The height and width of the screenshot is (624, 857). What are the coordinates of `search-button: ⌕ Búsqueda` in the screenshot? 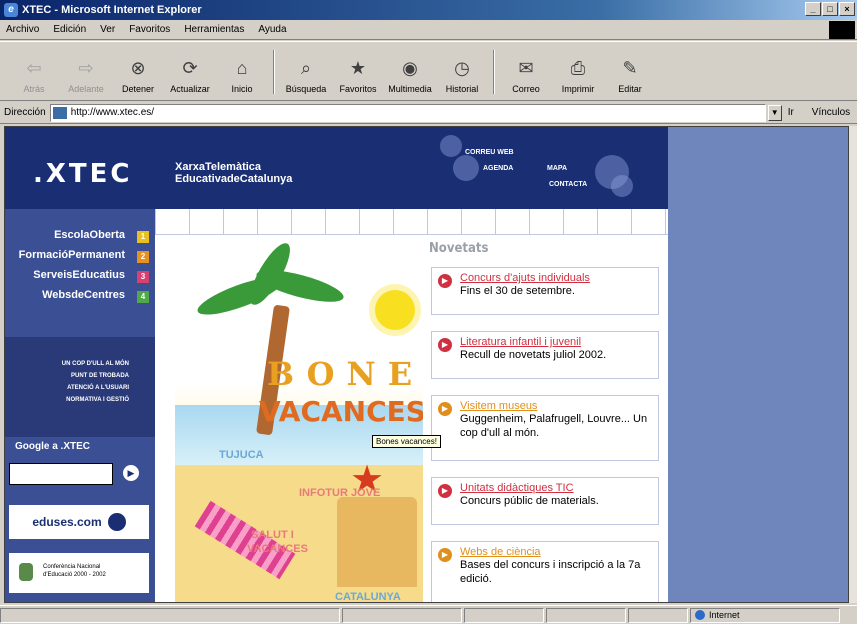 It's located at (306, 76).